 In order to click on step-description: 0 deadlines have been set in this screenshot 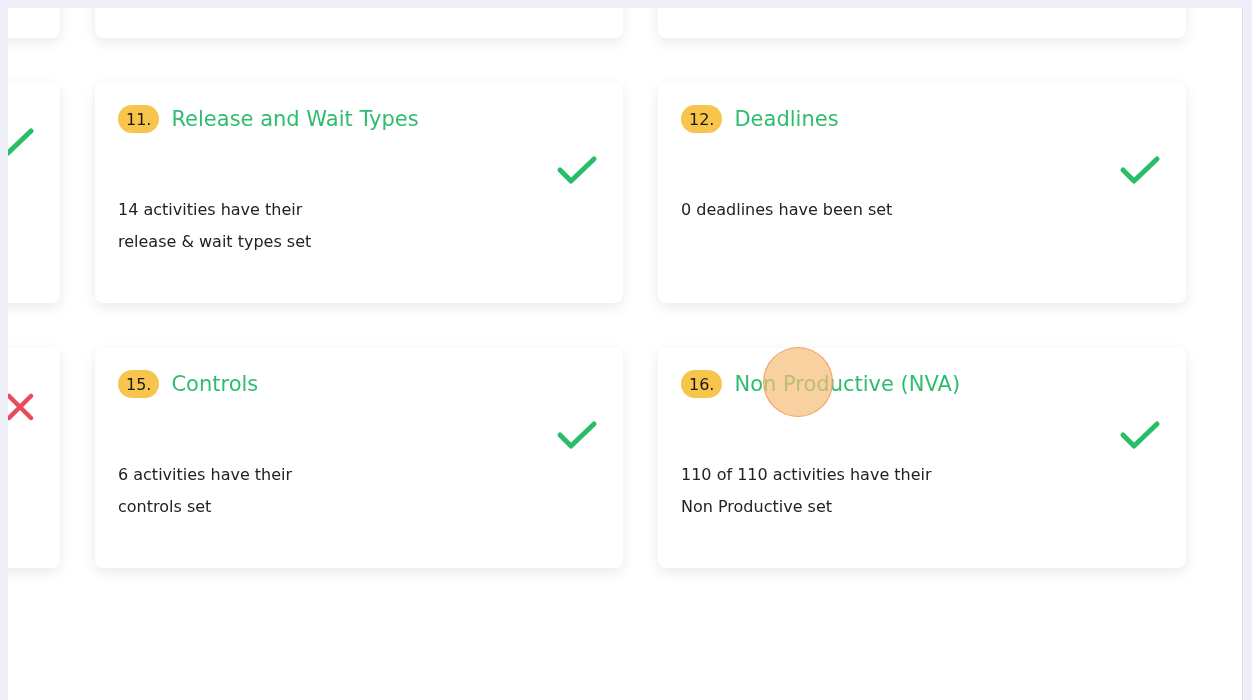, I will do `click(787, 210)`.